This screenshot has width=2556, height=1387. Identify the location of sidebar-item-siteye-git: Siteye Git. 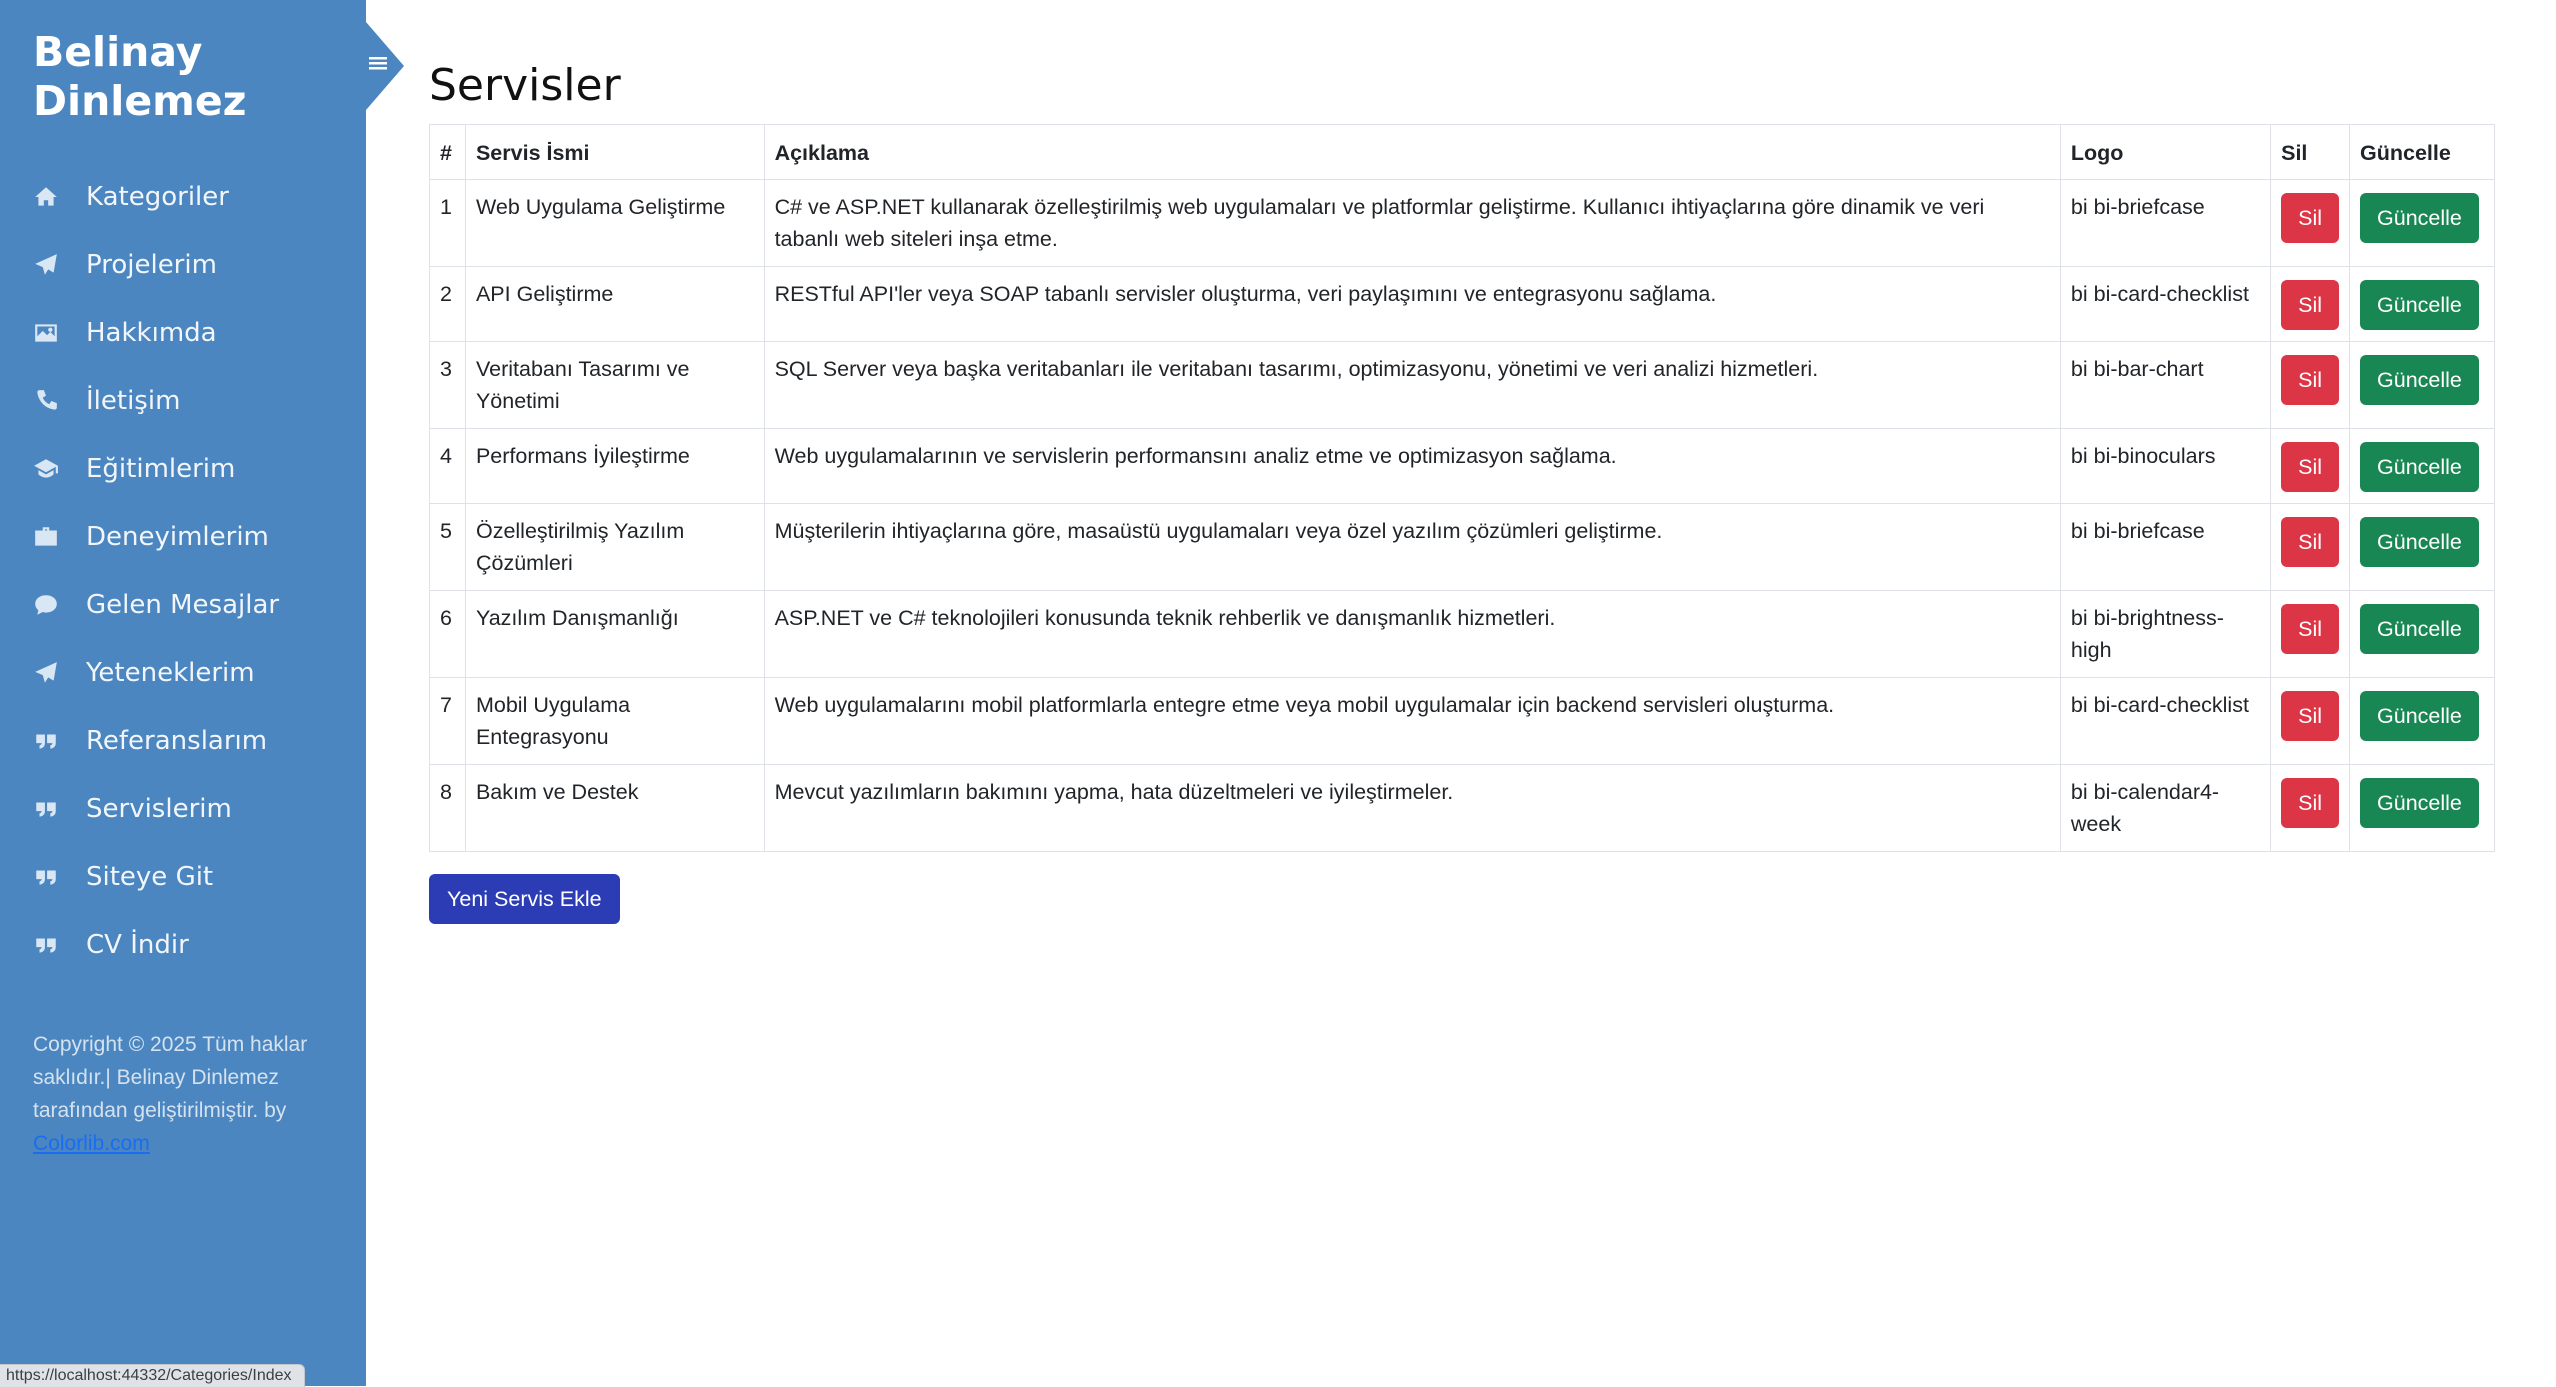
(183, 877).